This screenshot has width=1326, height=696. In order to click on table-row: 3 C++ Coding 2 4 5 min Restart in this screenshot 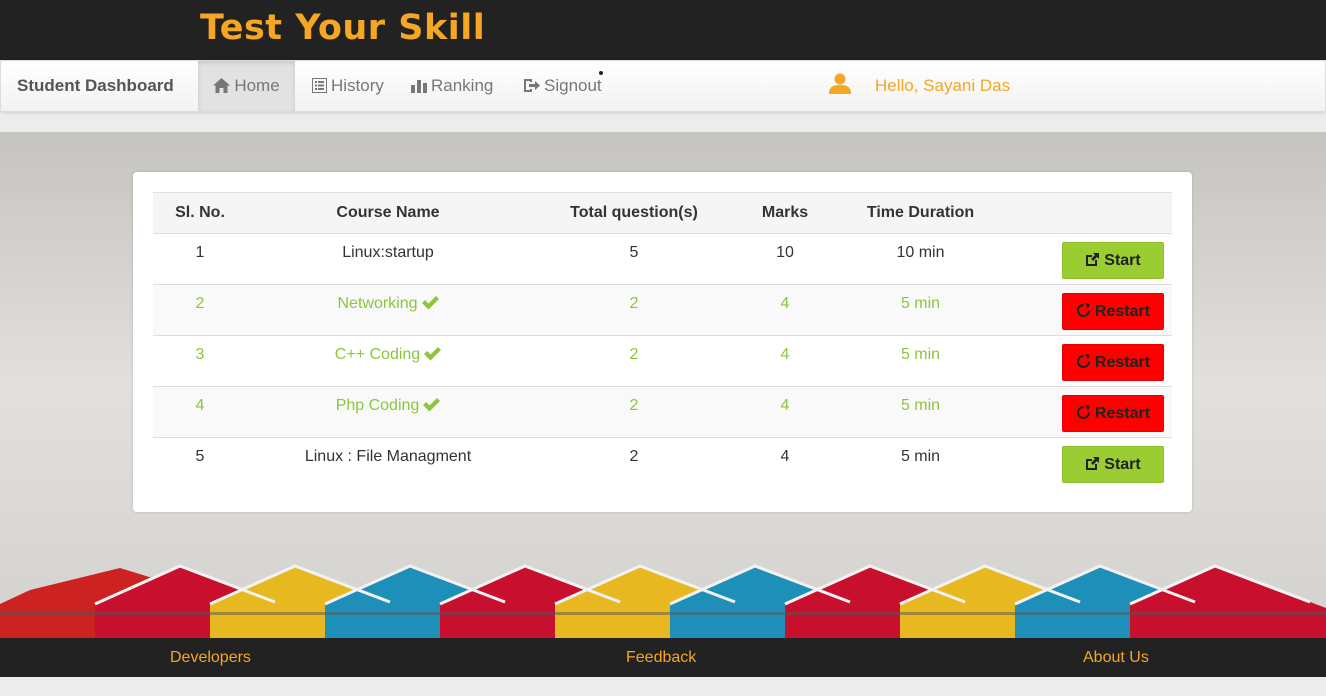, I will do `click(662, 361)`.